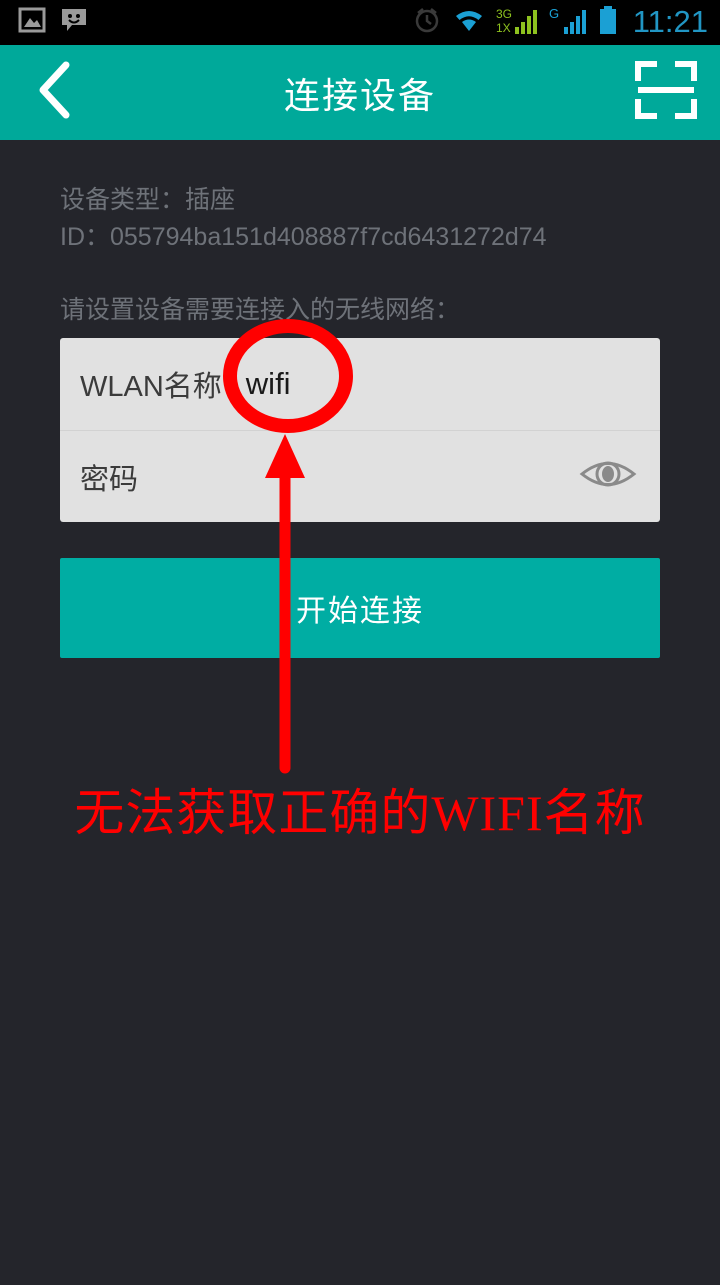  I want to click on signal-3g-1x-icon: 3G 1X, so click(517, 22).